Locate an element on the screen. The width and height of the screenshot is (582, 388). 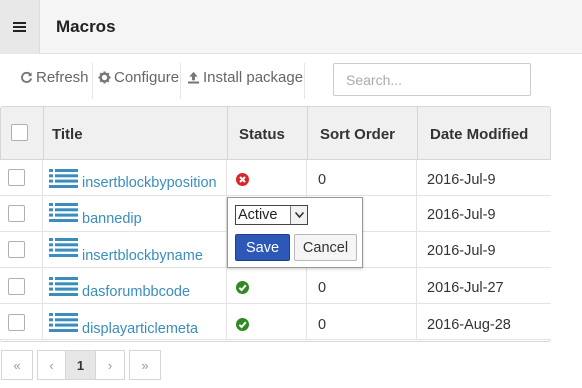
table-row: displayarticlemeta 0 2016-Aug-28 is located at coordinates (275, 322).